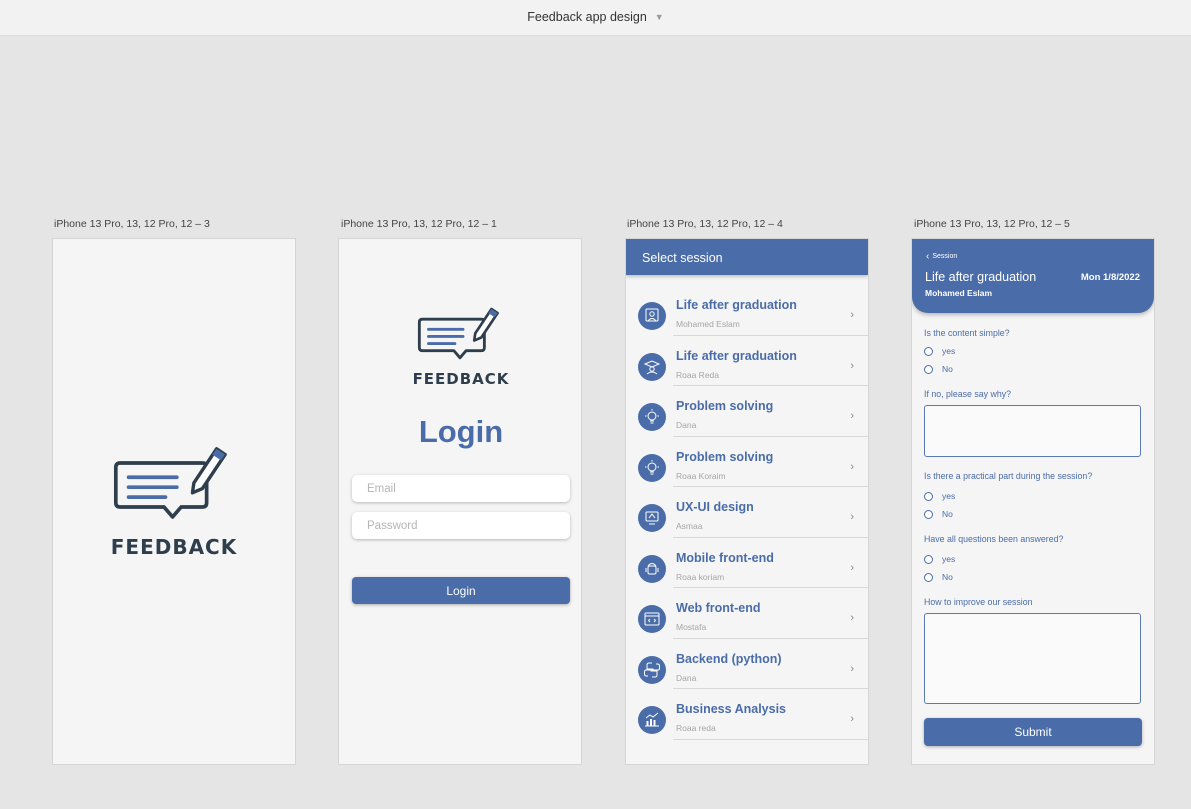 The height and width of the screenshot is (809, 1191). What do you see at coordinates (698, 374) in the screenshot?
I see `session-speaker: Roaa Reda` at bounding box center [698, 374].